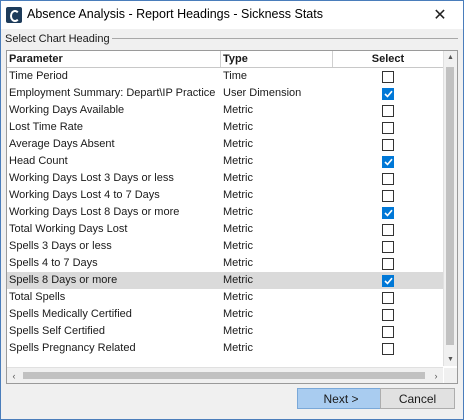  Describe the element at coordinates (84, 195) in the screenshot. I see `parameter-cell: Working Days Lost 4 to 7 Days` at that location.